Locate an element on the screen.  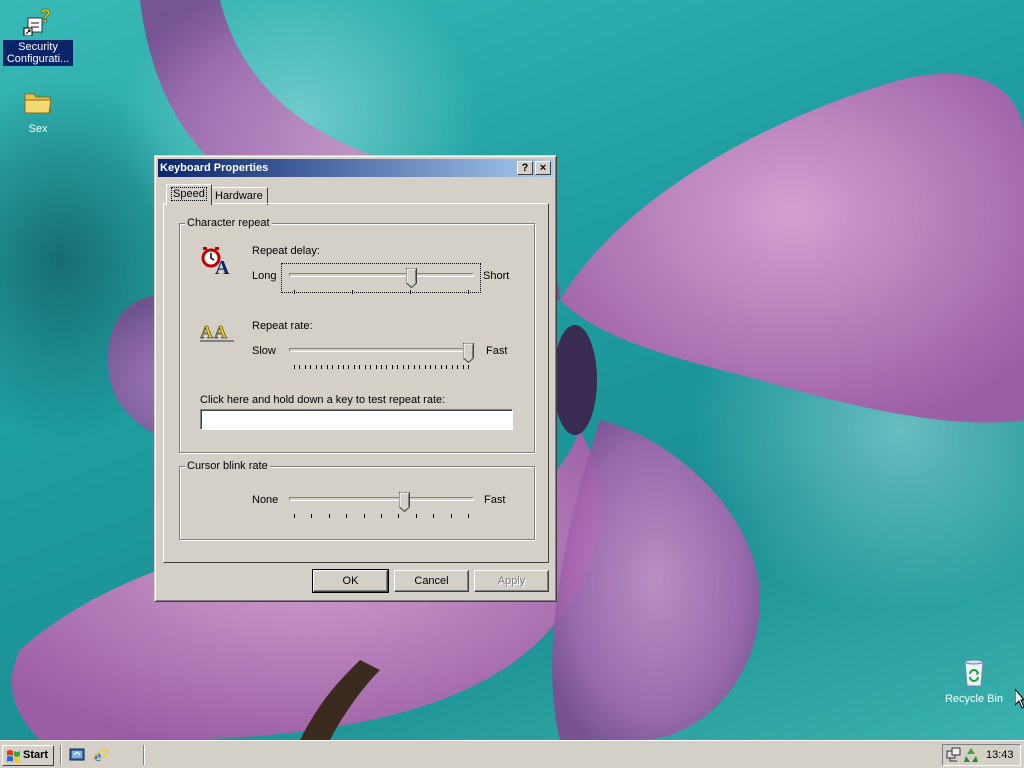
desktop-icon-recycle-bin: Recycle Bin is located at coordinates (974, 681).